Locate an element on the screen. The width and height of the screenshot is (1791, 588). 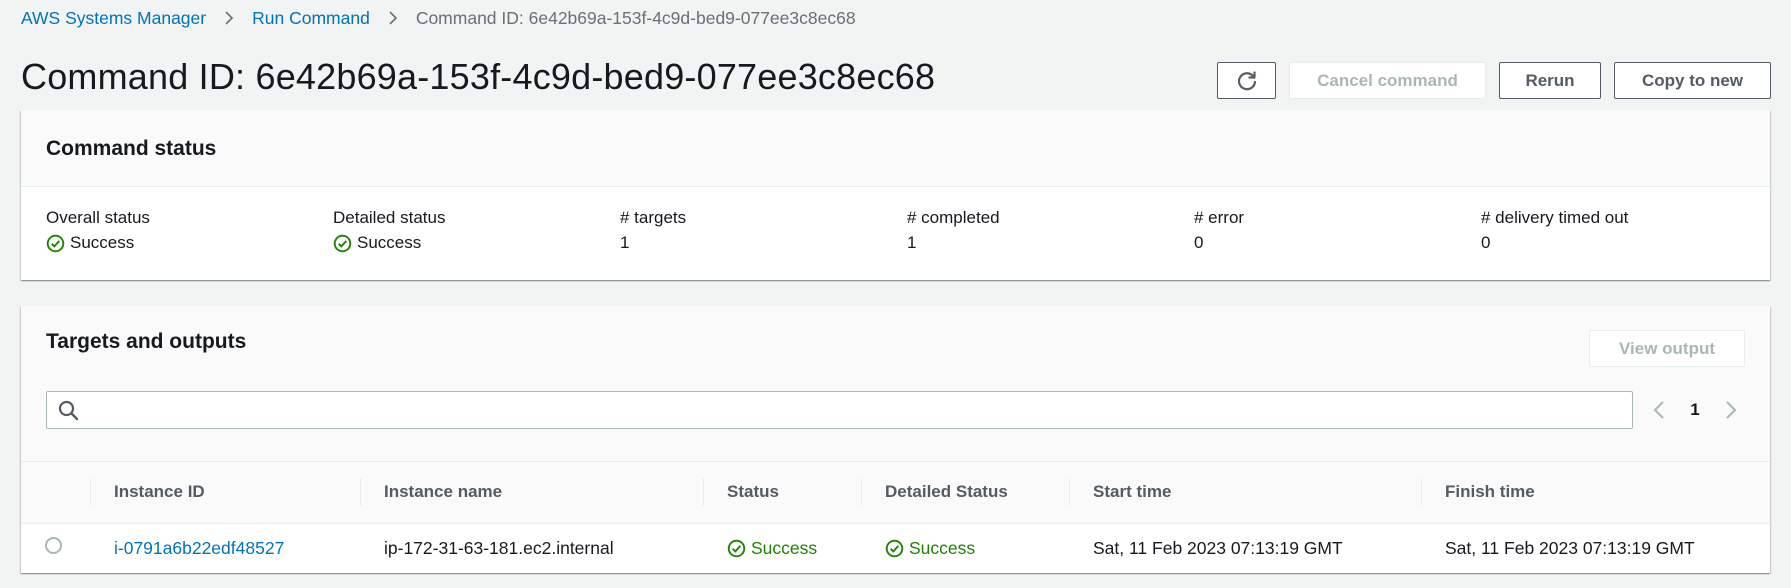
page-number: 1 is located at coordinates (1695, 410).